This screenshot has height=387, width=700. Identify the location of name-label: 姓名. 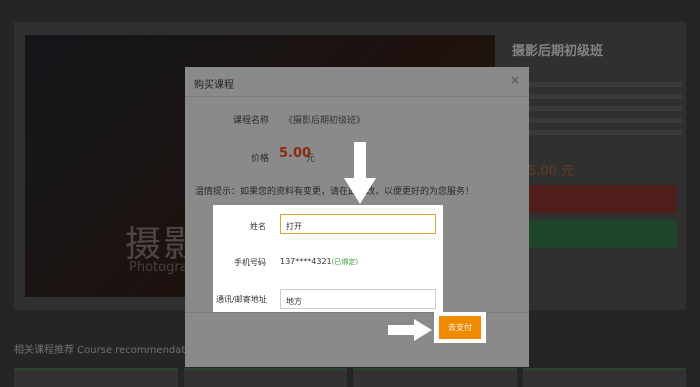
(258, 226).